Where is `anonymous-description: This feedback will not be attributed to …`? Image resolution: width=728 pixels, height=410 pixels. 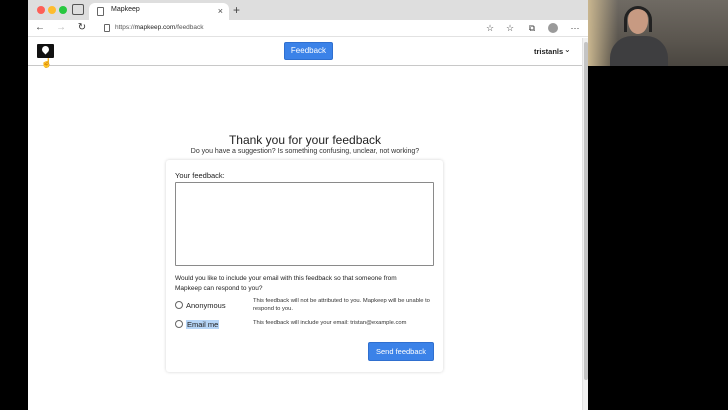
anonymous-description: This feedback will not be attributed to … is located at coordinates (341, 305).